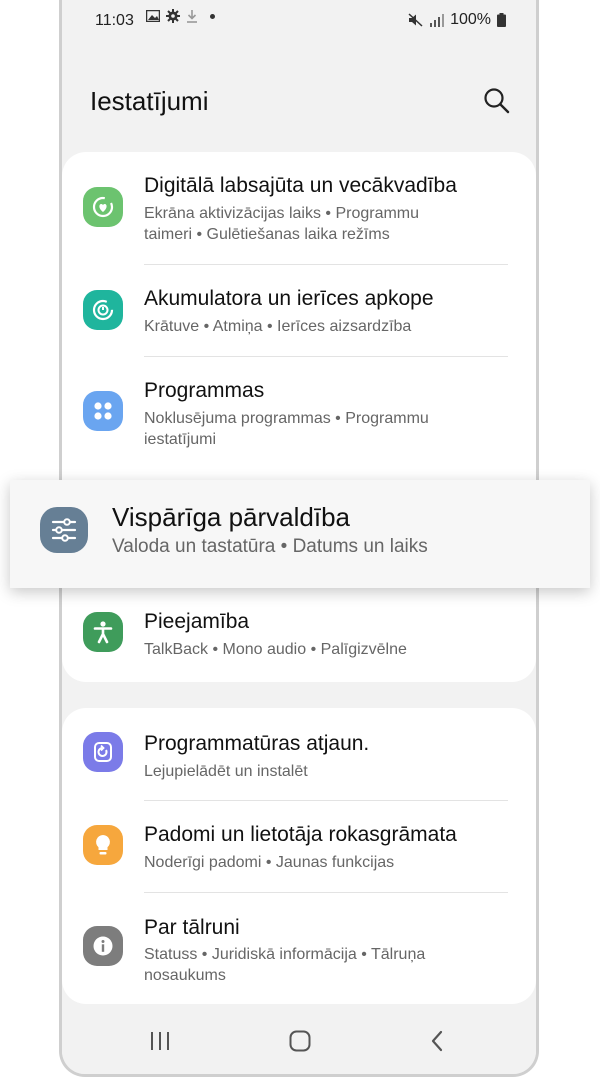  I want to click on device-care-icon, so click(103, 310).